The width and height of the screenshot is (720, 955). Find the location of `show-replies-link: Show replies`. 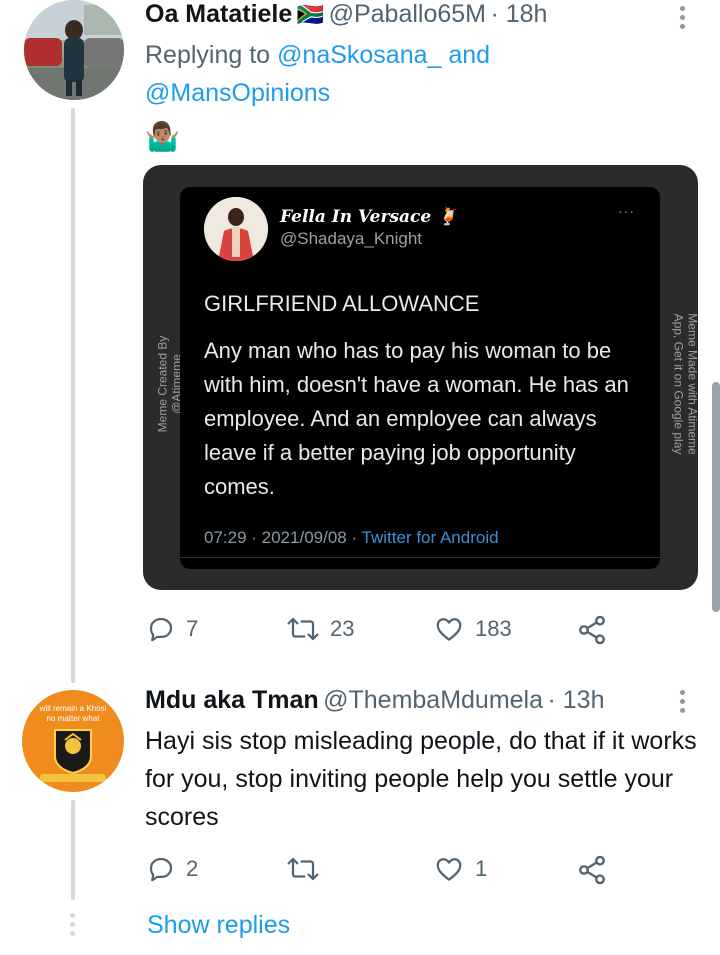

show-replies-link: Show replies is located at coordinates (218, 925).